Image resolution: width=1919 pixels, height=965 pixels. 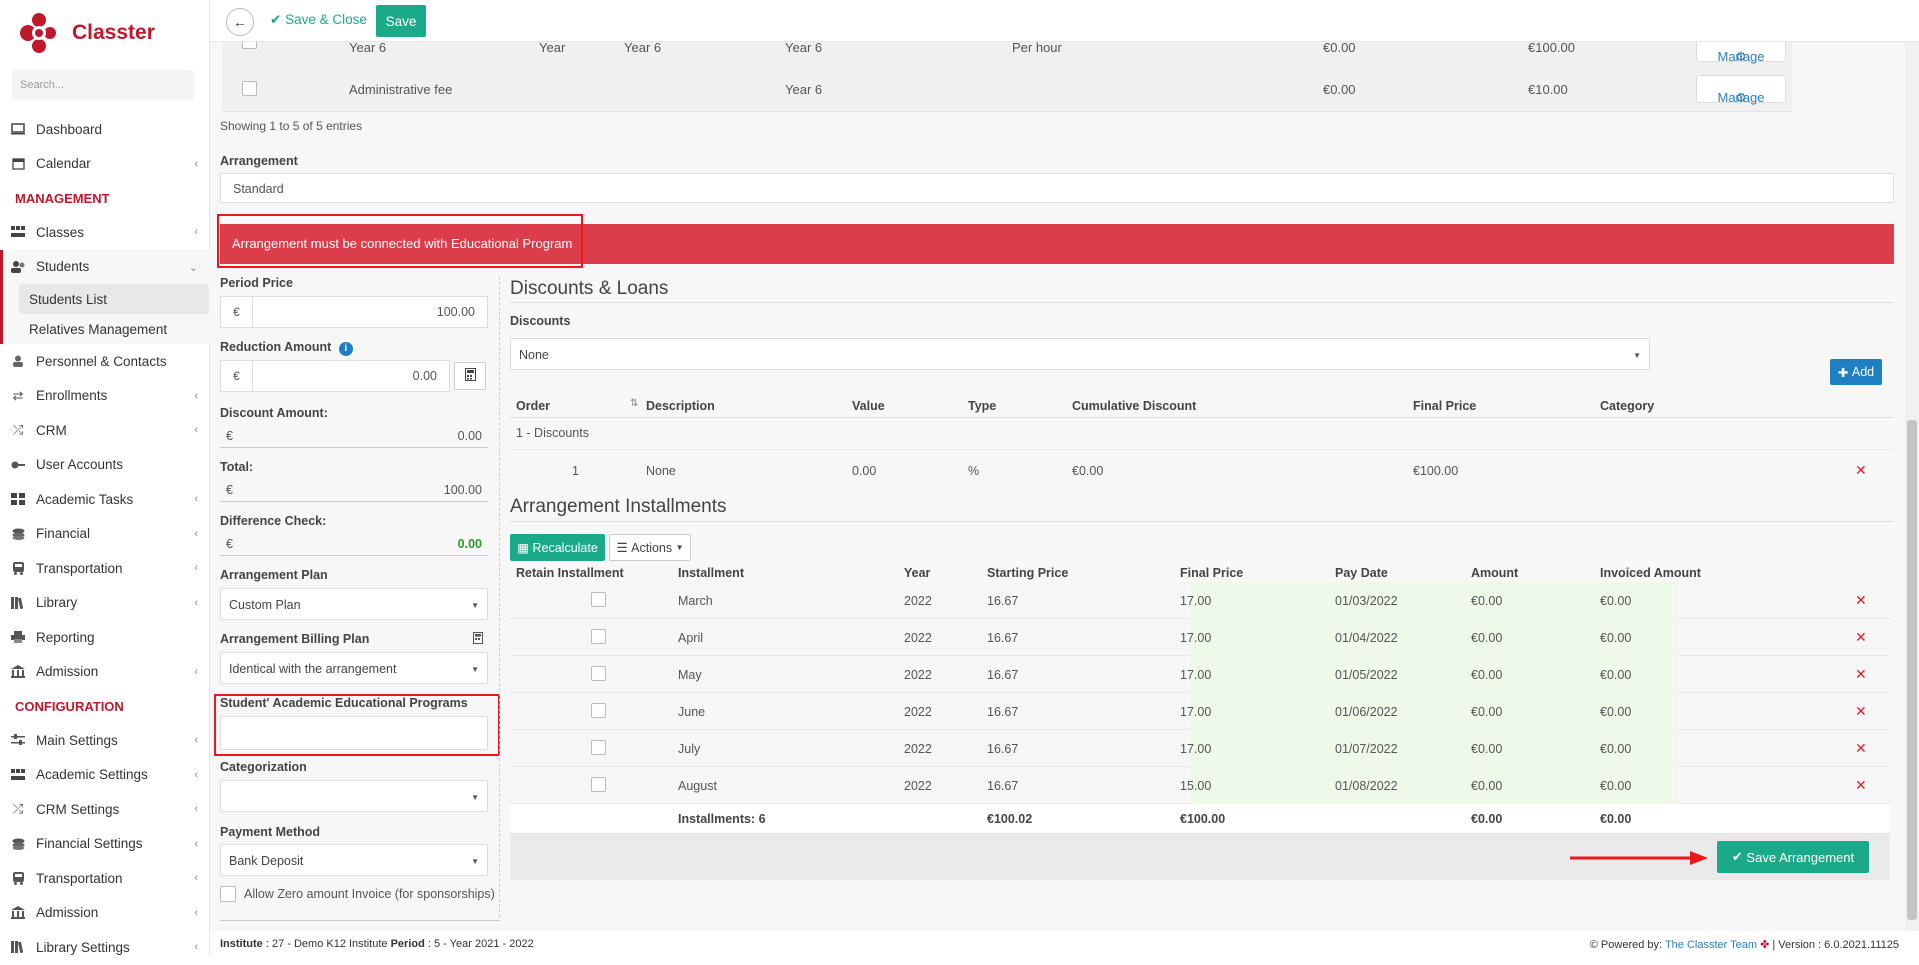 I want to click on installment-date: 01/08/2022, so click(x=1366, y=786).